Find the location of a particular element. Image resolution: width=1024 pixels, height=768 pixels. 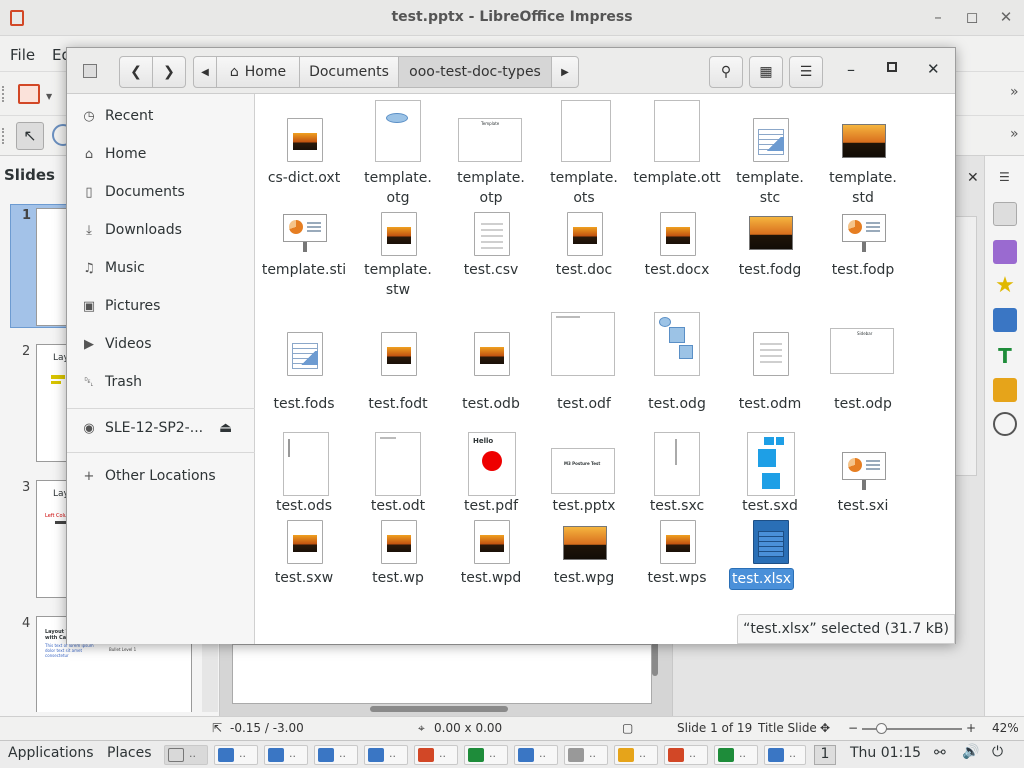

file-test-sxd: test.sxd is located at coordinates (770, 475).